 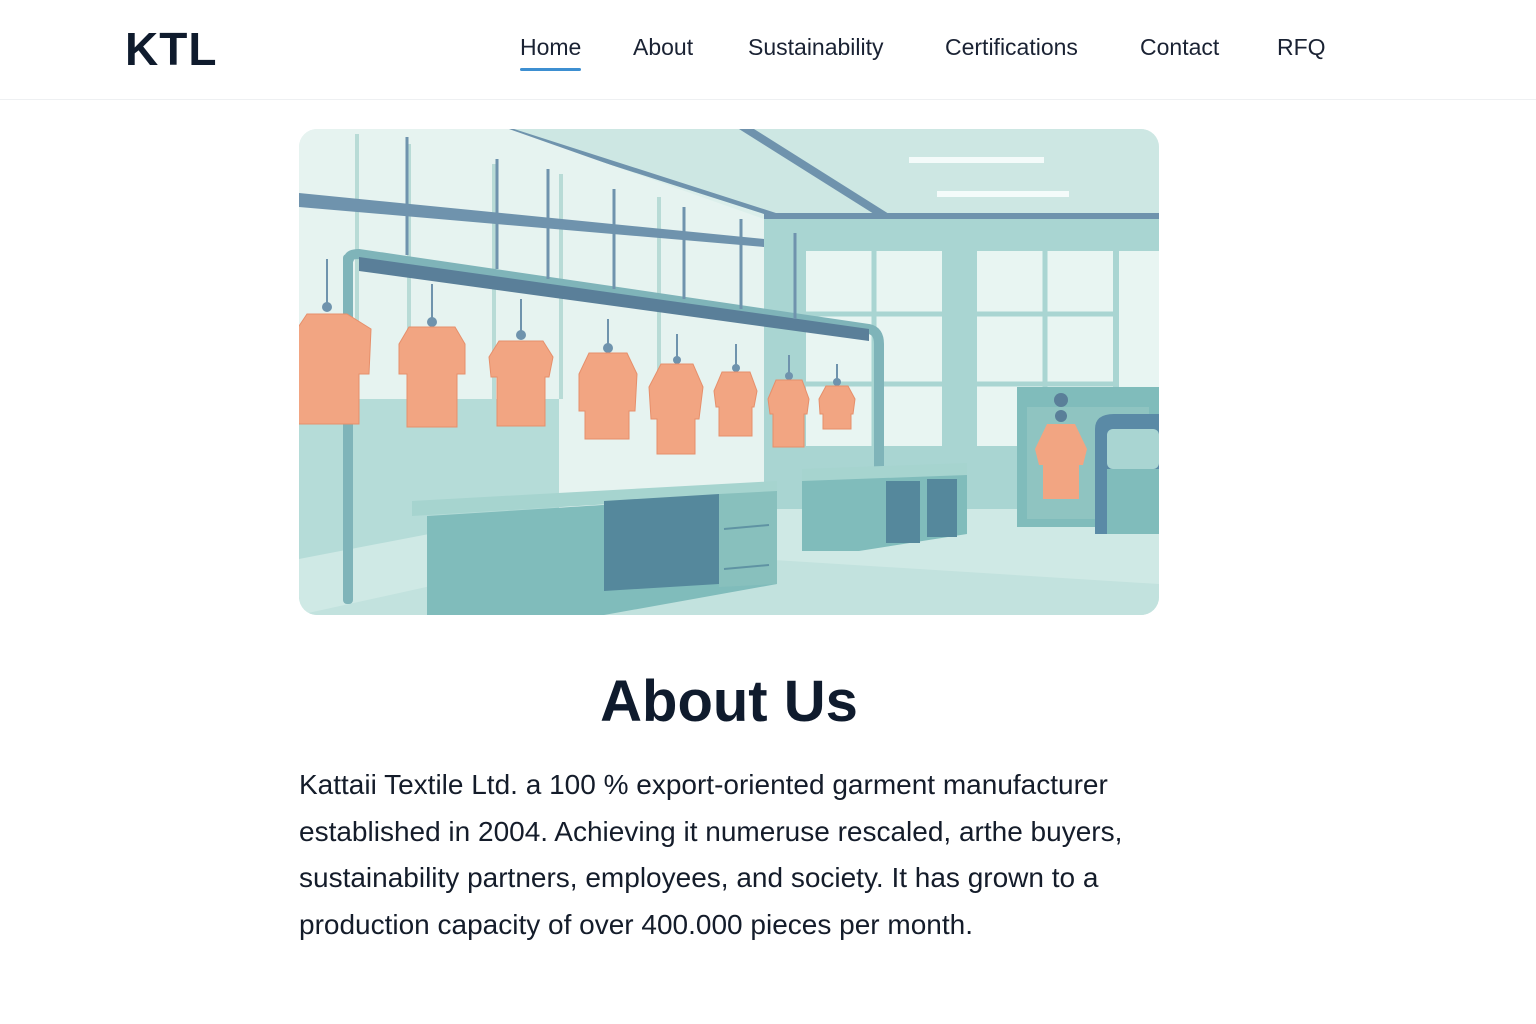 I want to click on about-title: About Us, so click(x=729, y=701).